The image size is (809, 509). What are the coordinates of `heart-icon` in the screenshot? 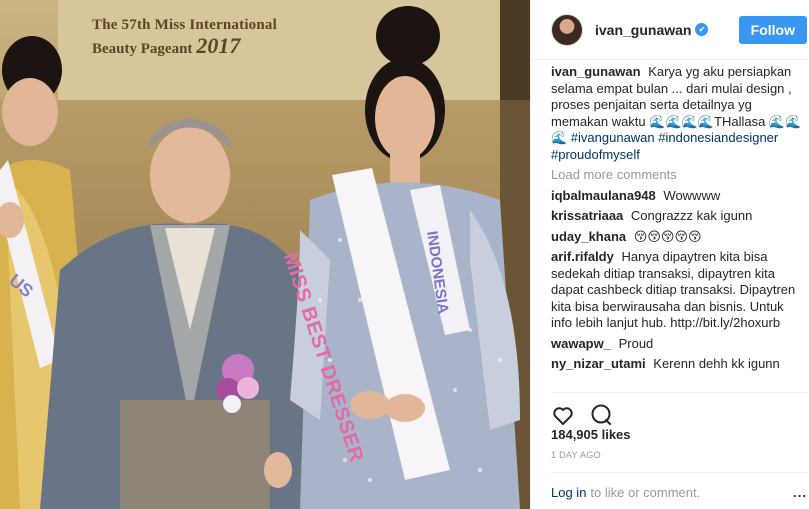 It's located at (563, 415).